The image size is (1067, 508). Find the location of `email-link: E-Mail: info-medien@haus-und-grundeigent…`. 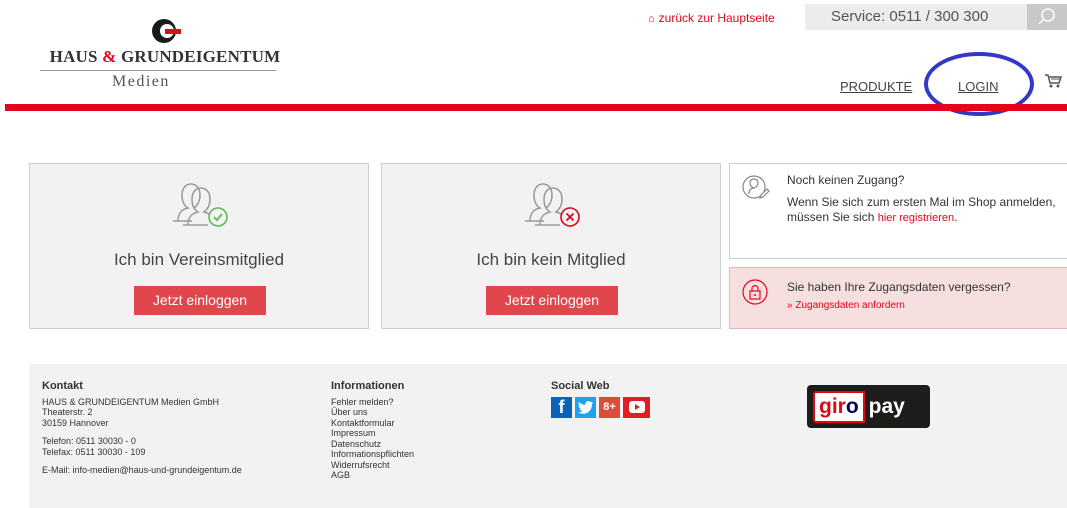

email-link: E-Mail: info-medien@haus-und-grundeigent… is located at coordinates (142, 470).